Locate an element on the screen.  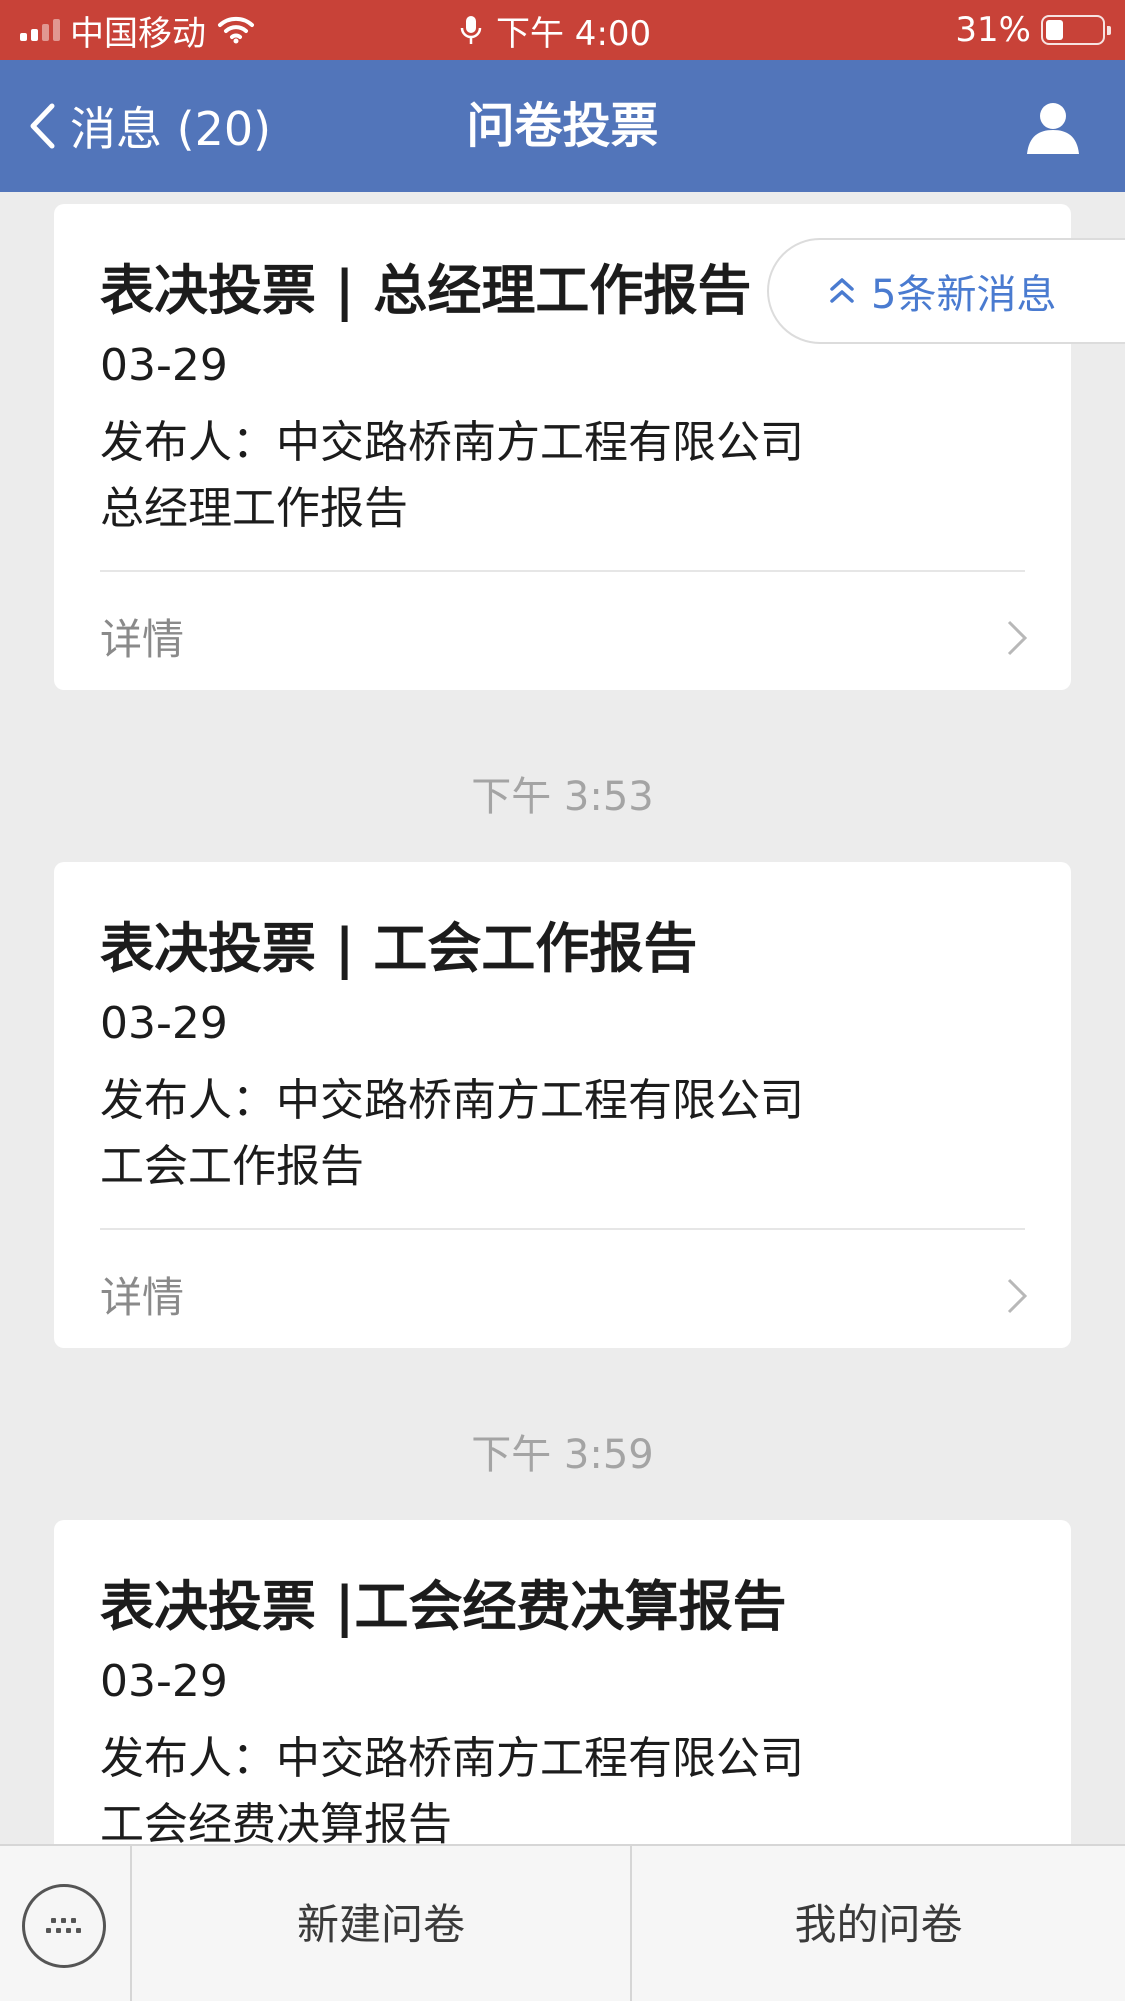
chevron-left-icon is located at coordinates (42, 126).